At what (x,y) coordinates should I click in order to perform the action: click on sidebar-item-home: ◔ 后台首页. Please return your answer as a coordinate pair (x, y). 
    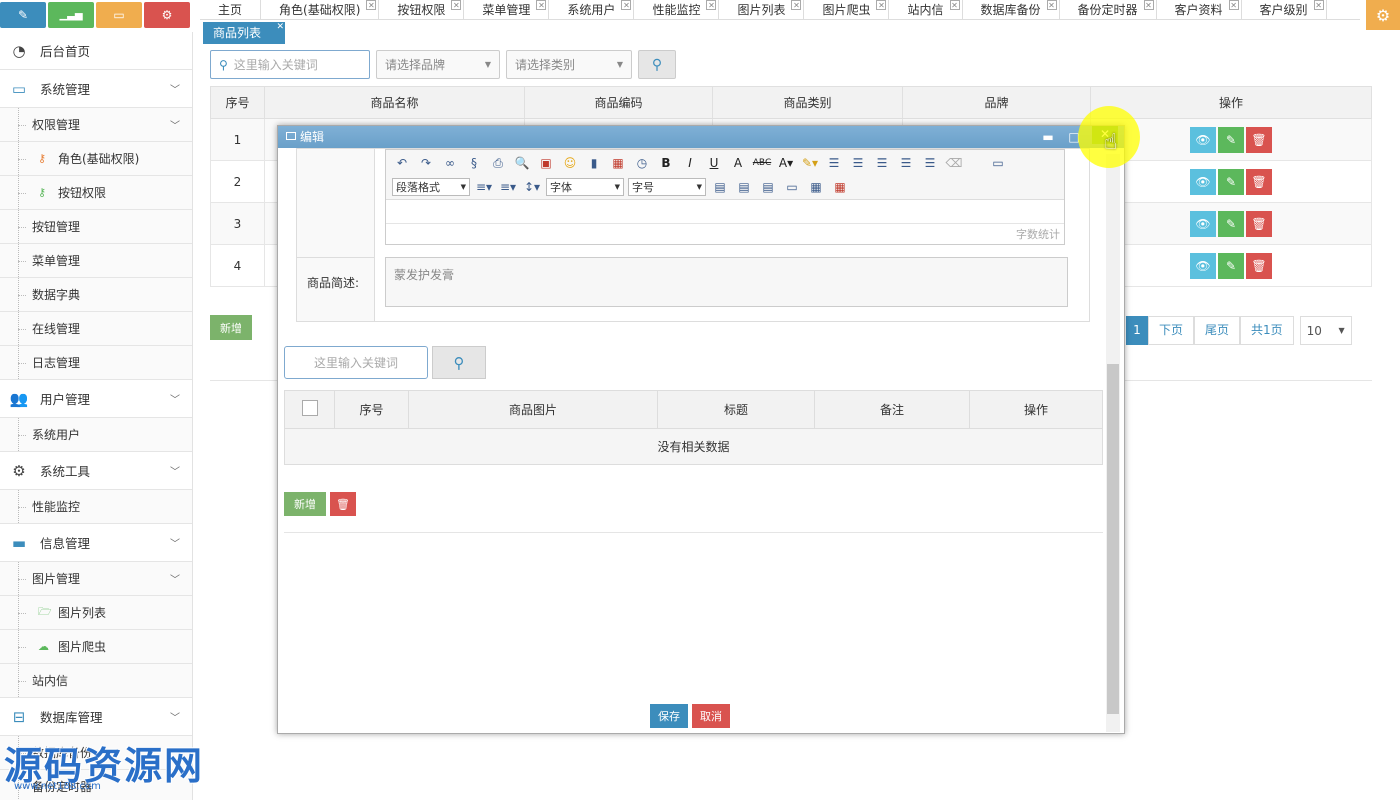
    Looking at the image, I should click on (96, 51).